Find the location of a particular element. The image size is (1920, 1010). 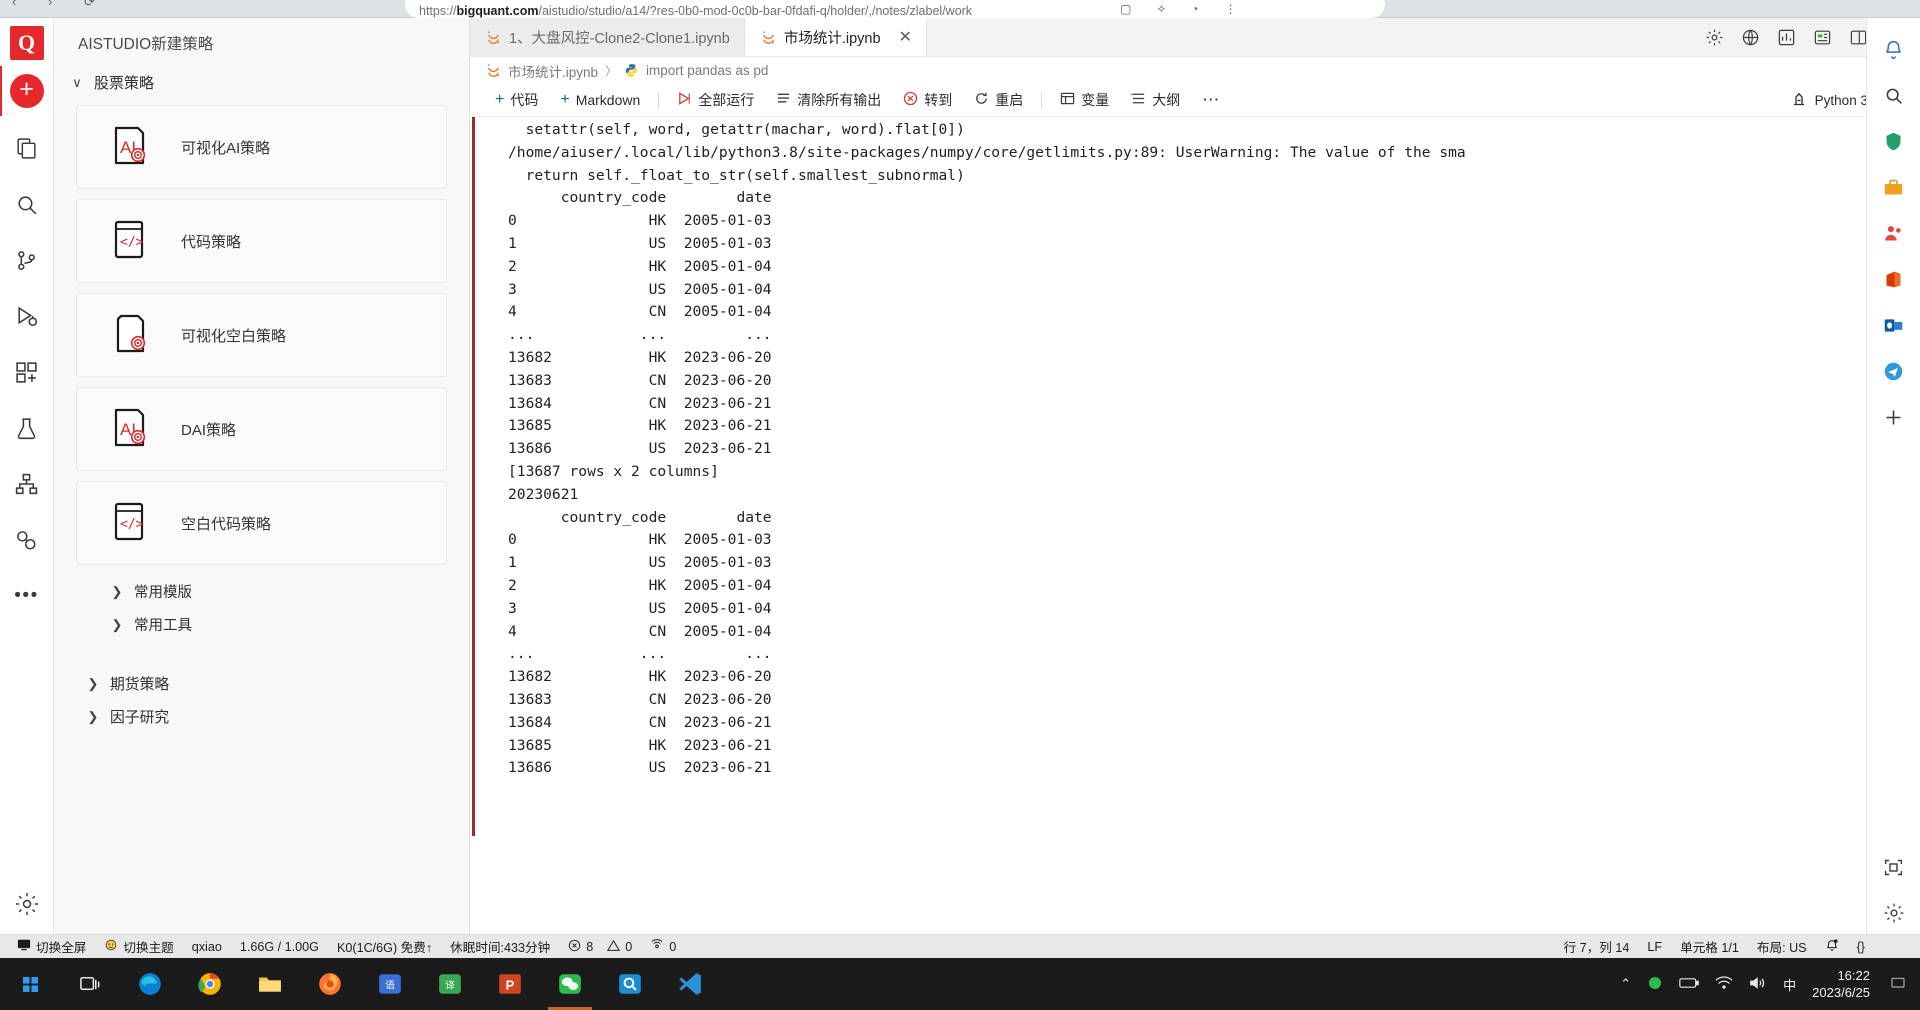

breadcrumb-file: 市场统计.ipynb is located at coordinates (553, 71).